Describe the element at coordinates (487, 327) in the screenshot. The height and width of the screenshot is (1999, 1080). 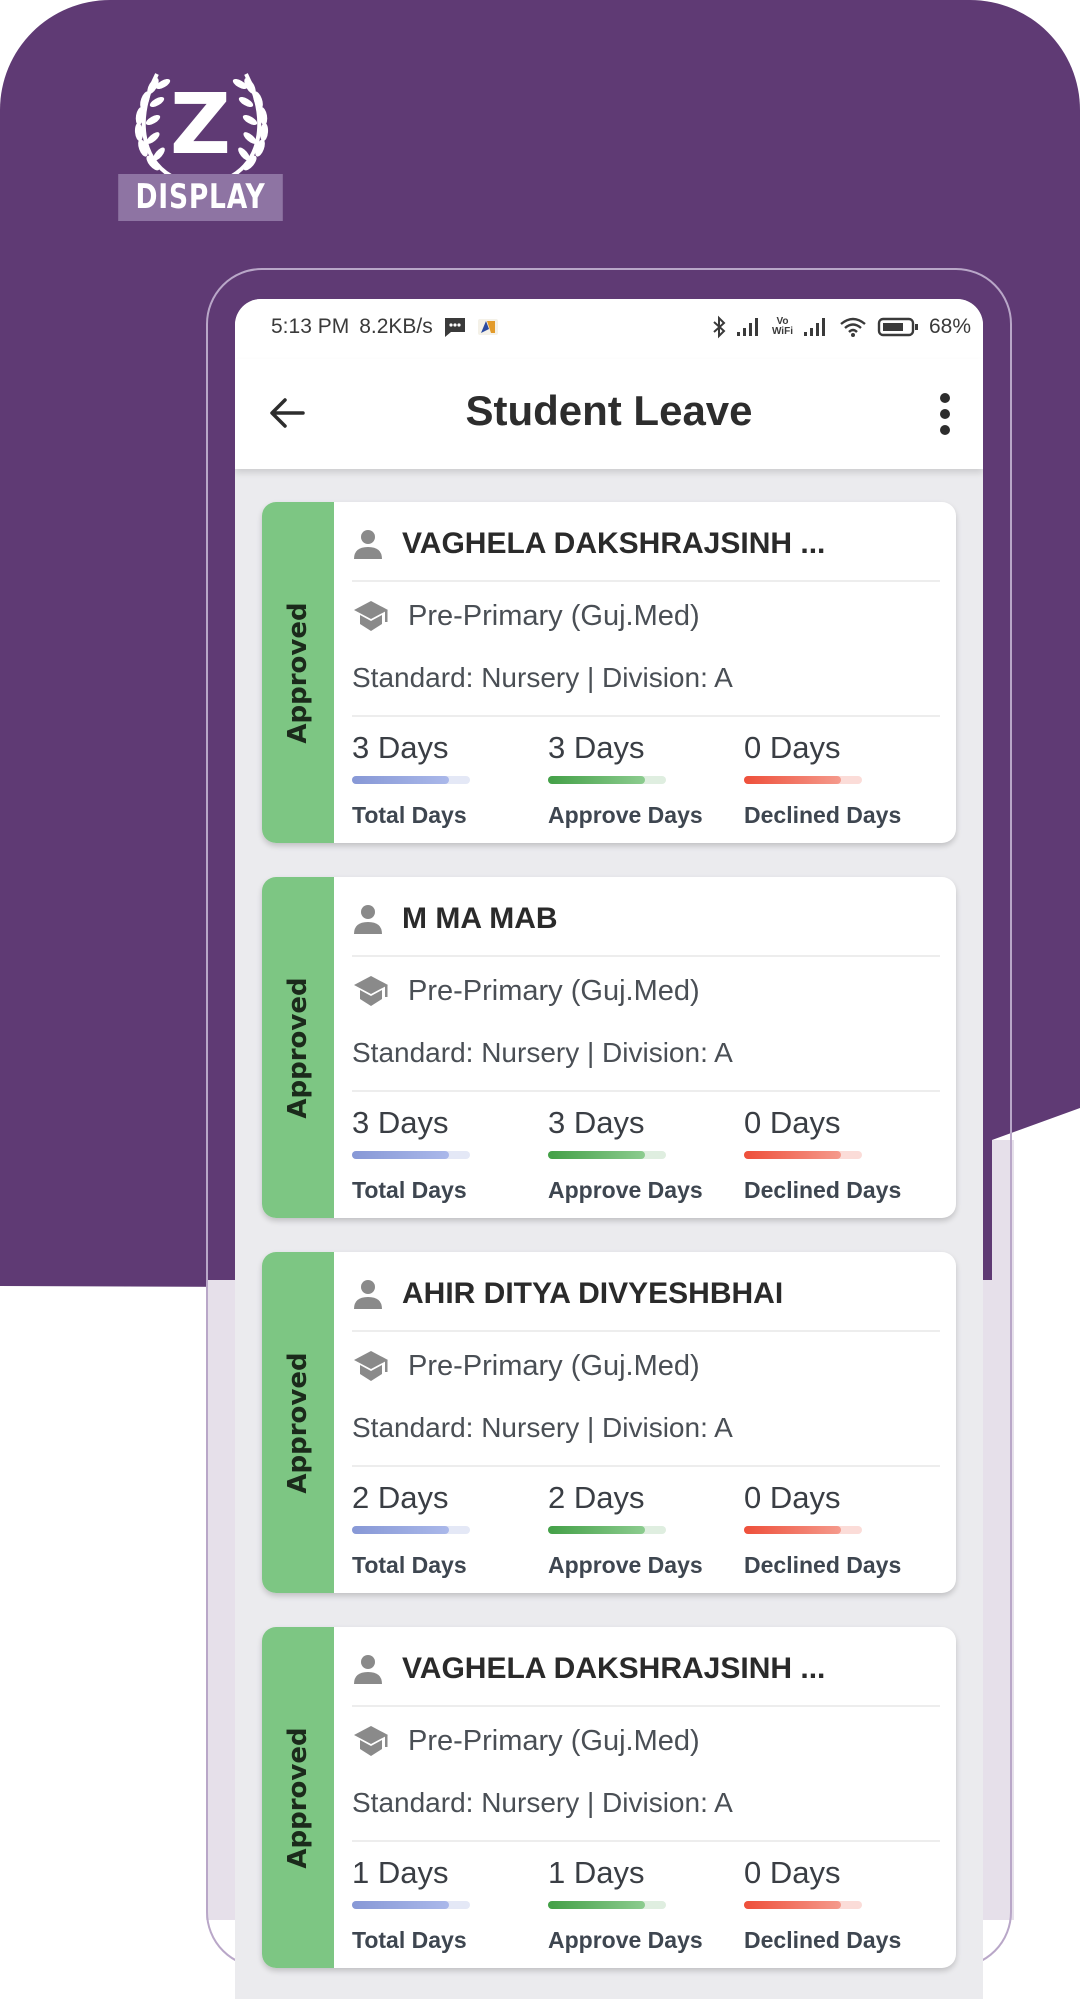
I see `app-notification-icon` at that location.